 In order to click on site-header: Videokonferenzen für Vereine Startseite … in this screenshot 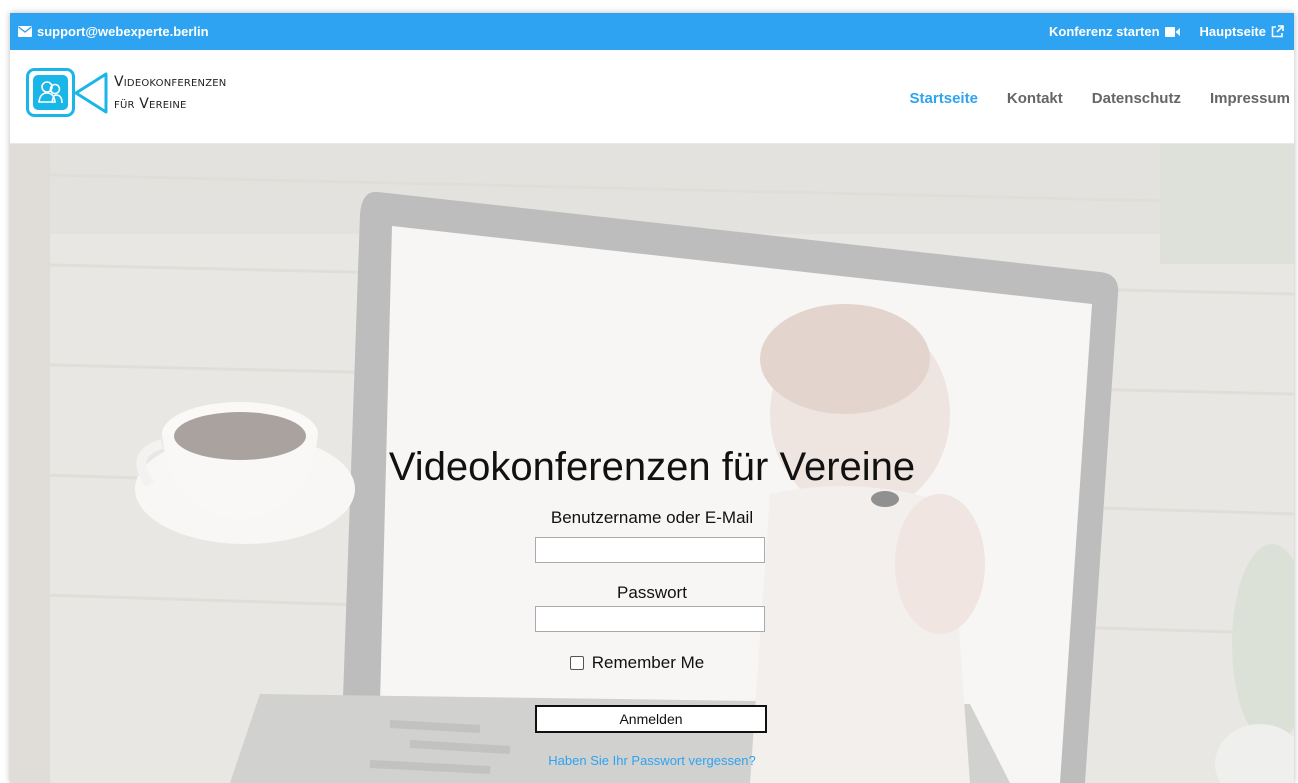, I will do `click(652, 97)`.